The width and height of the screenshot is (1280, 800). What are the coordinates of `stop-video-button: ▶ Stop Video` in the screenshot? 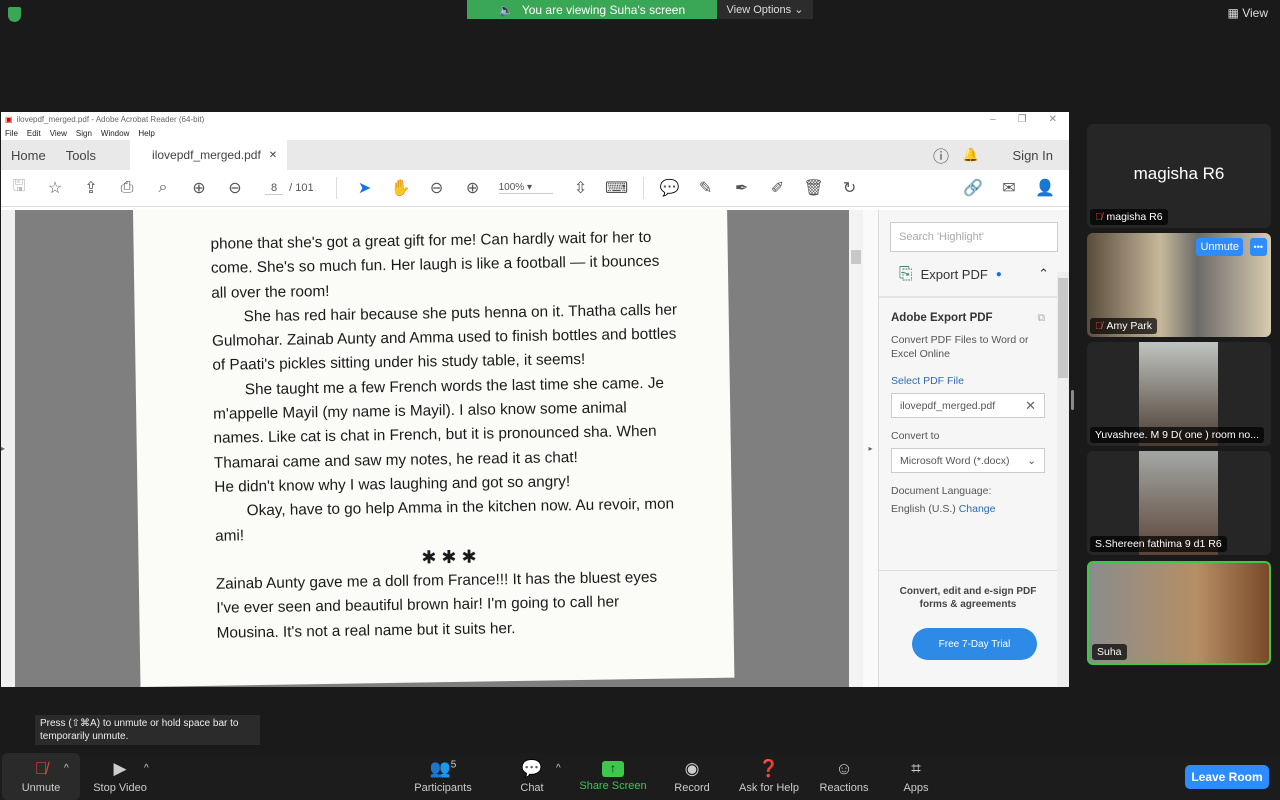 It's located at (120, 776).